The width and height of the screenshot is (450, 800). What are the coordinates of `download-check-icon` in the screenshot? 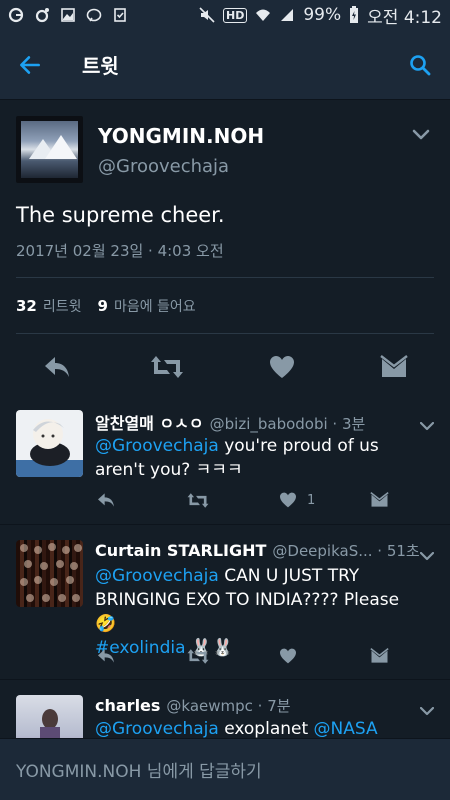 It's located at (120, 15).